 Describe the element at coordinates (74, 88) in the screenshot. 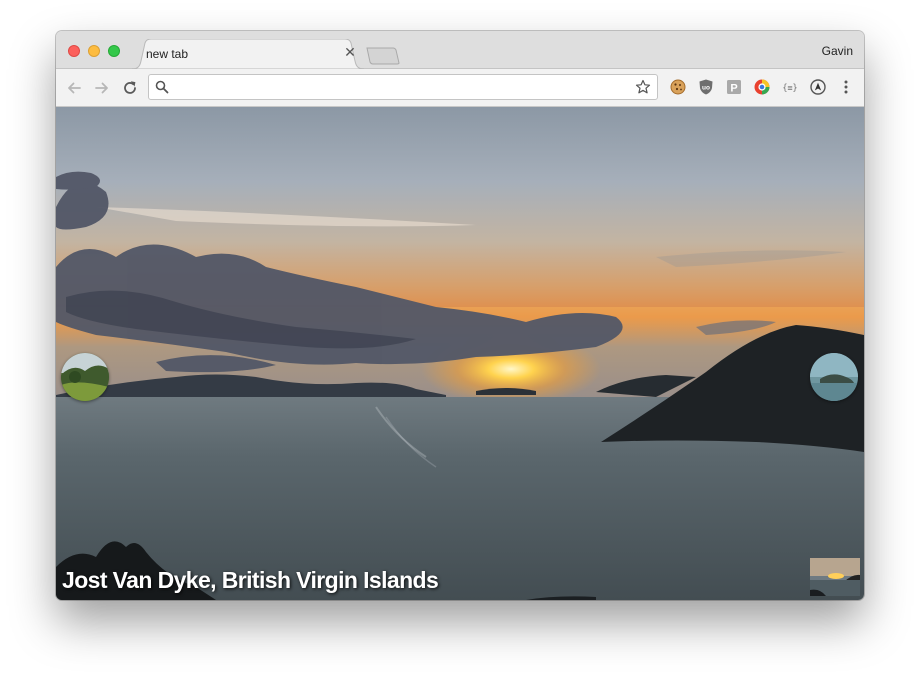

I see `back-arrow-icon` at that location.